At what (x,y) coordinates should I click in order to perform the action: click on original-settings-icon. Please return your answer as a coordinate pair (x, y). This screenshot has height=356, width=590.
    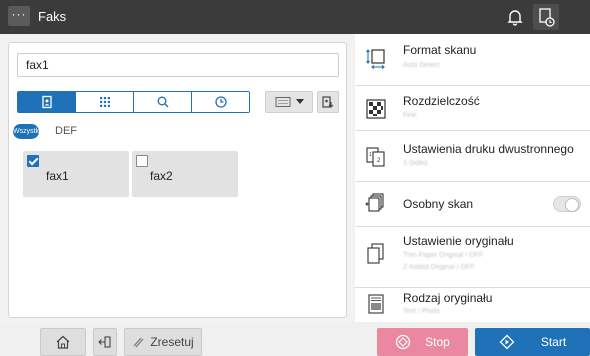
    Looking at the image, I should click on (375, 253).